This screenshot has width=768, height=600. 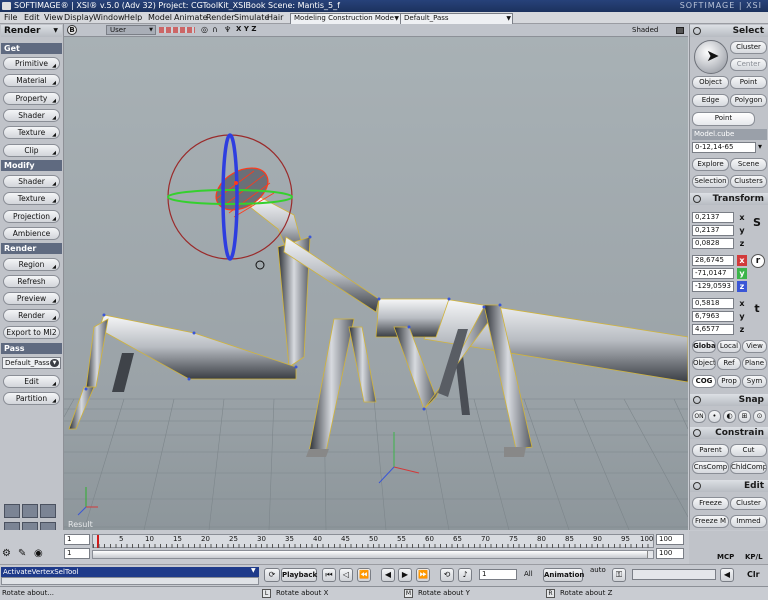 I want to click on menu-simulate: Simulate, so click(x=251, y=18).